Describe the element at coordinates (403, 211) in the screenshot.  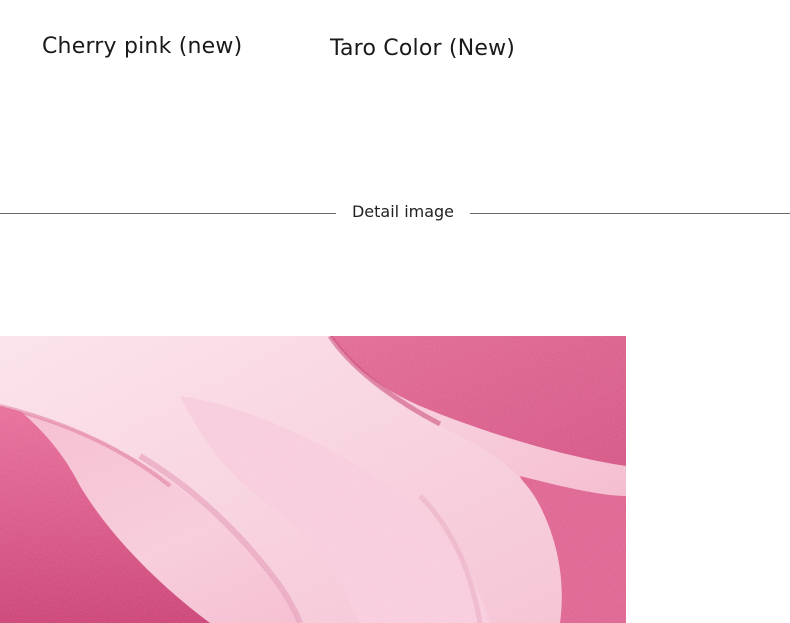
I see `section-title: Detail image` at that location.